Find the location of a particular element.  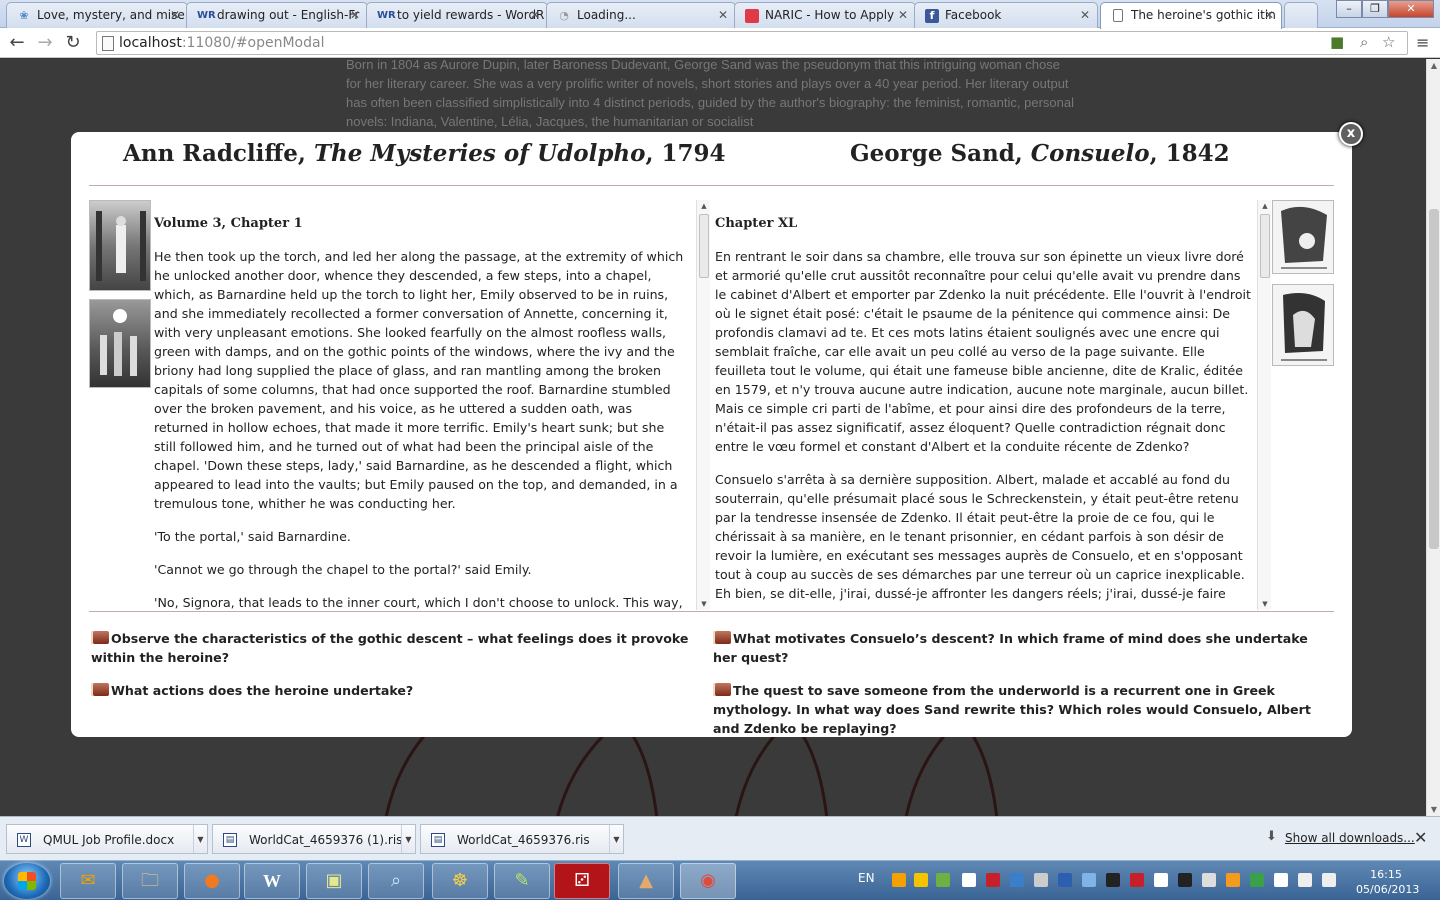

close-downloads-icon: ✕ is located at coordinates (1420, 837).